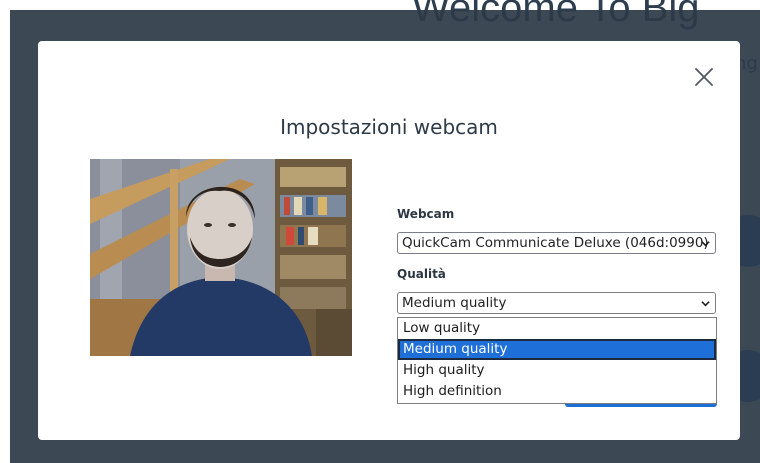 The image size is (760, 463). Describe the element at coordinates (426, 214) in the screenshot. I see `webcam-label: Webcam` at that location.